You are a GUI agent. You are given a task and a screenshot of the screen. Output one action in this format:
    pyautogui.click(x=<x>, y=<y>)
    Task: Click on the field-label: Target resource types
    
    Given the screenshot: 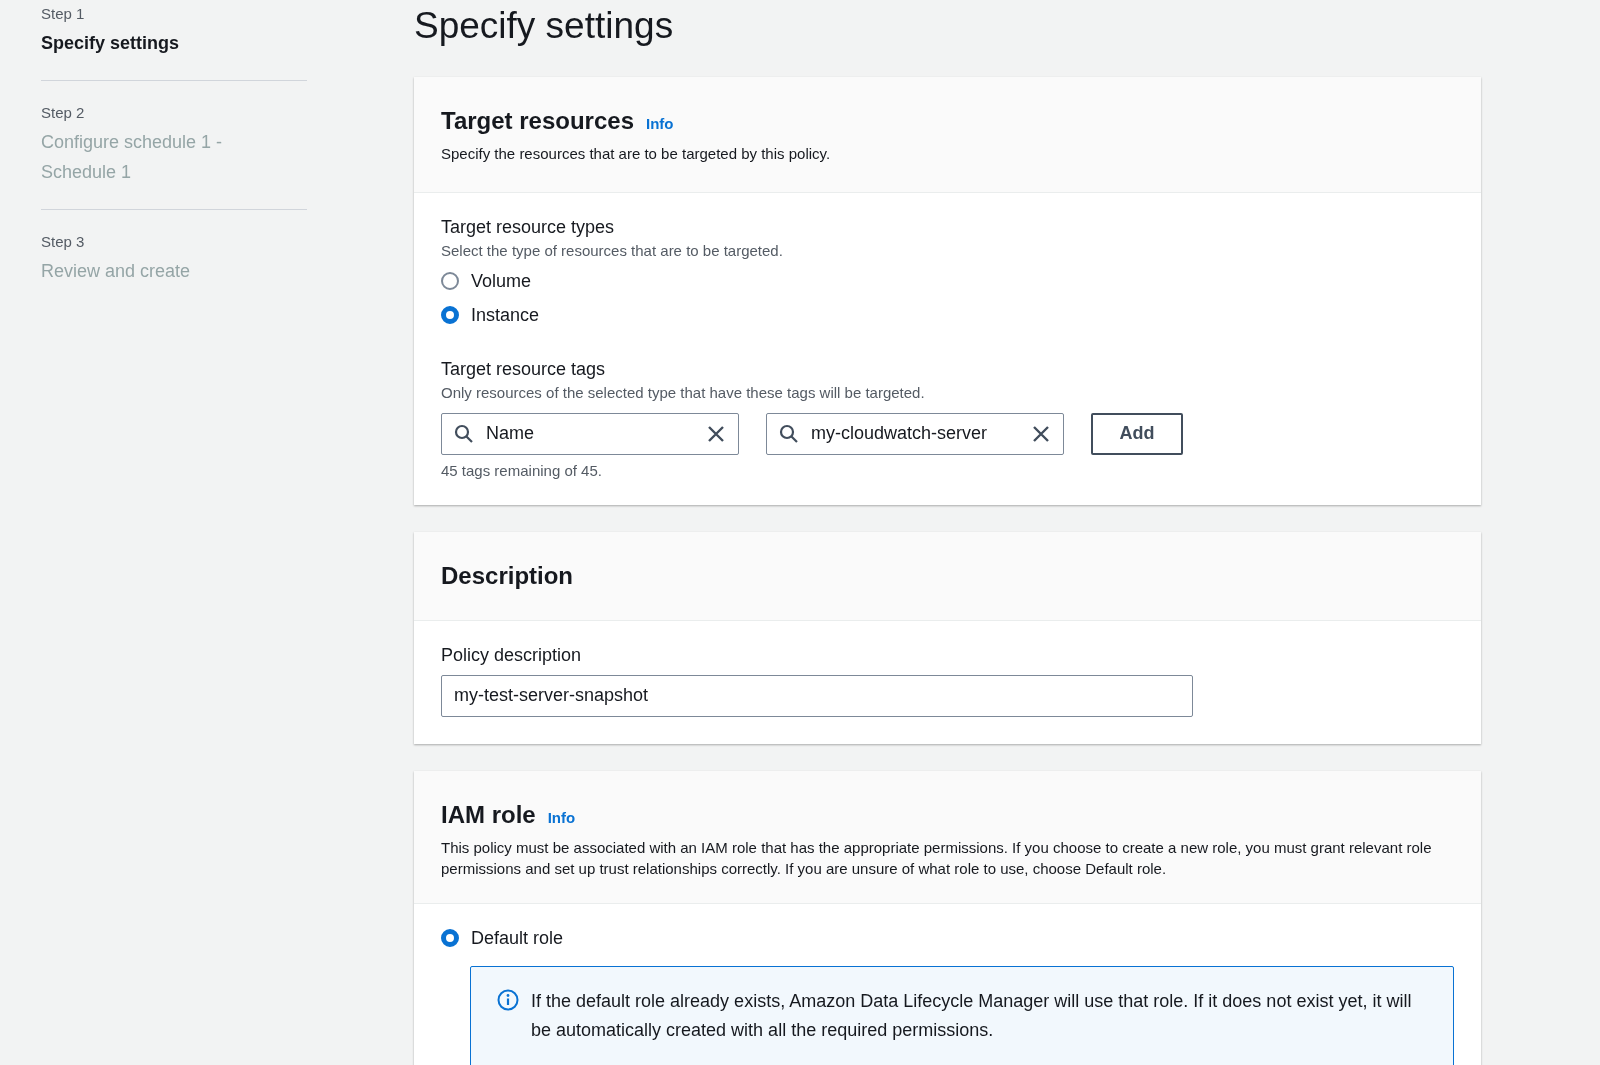 What is the action you would take?
    pyautogui.click(x=528, y=227)
    